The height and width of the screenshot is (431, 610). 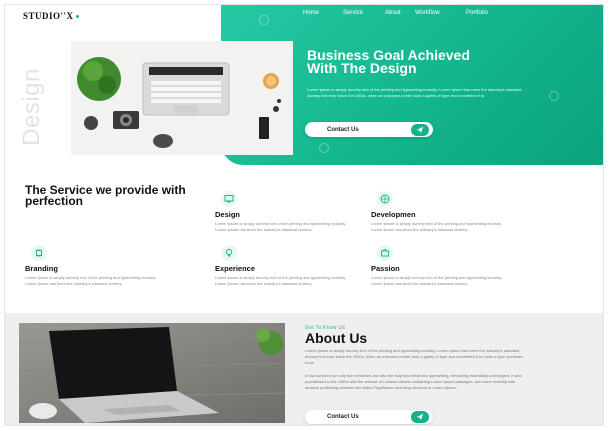 I want to click on about-title: About Us, so click(x=336, y=338).